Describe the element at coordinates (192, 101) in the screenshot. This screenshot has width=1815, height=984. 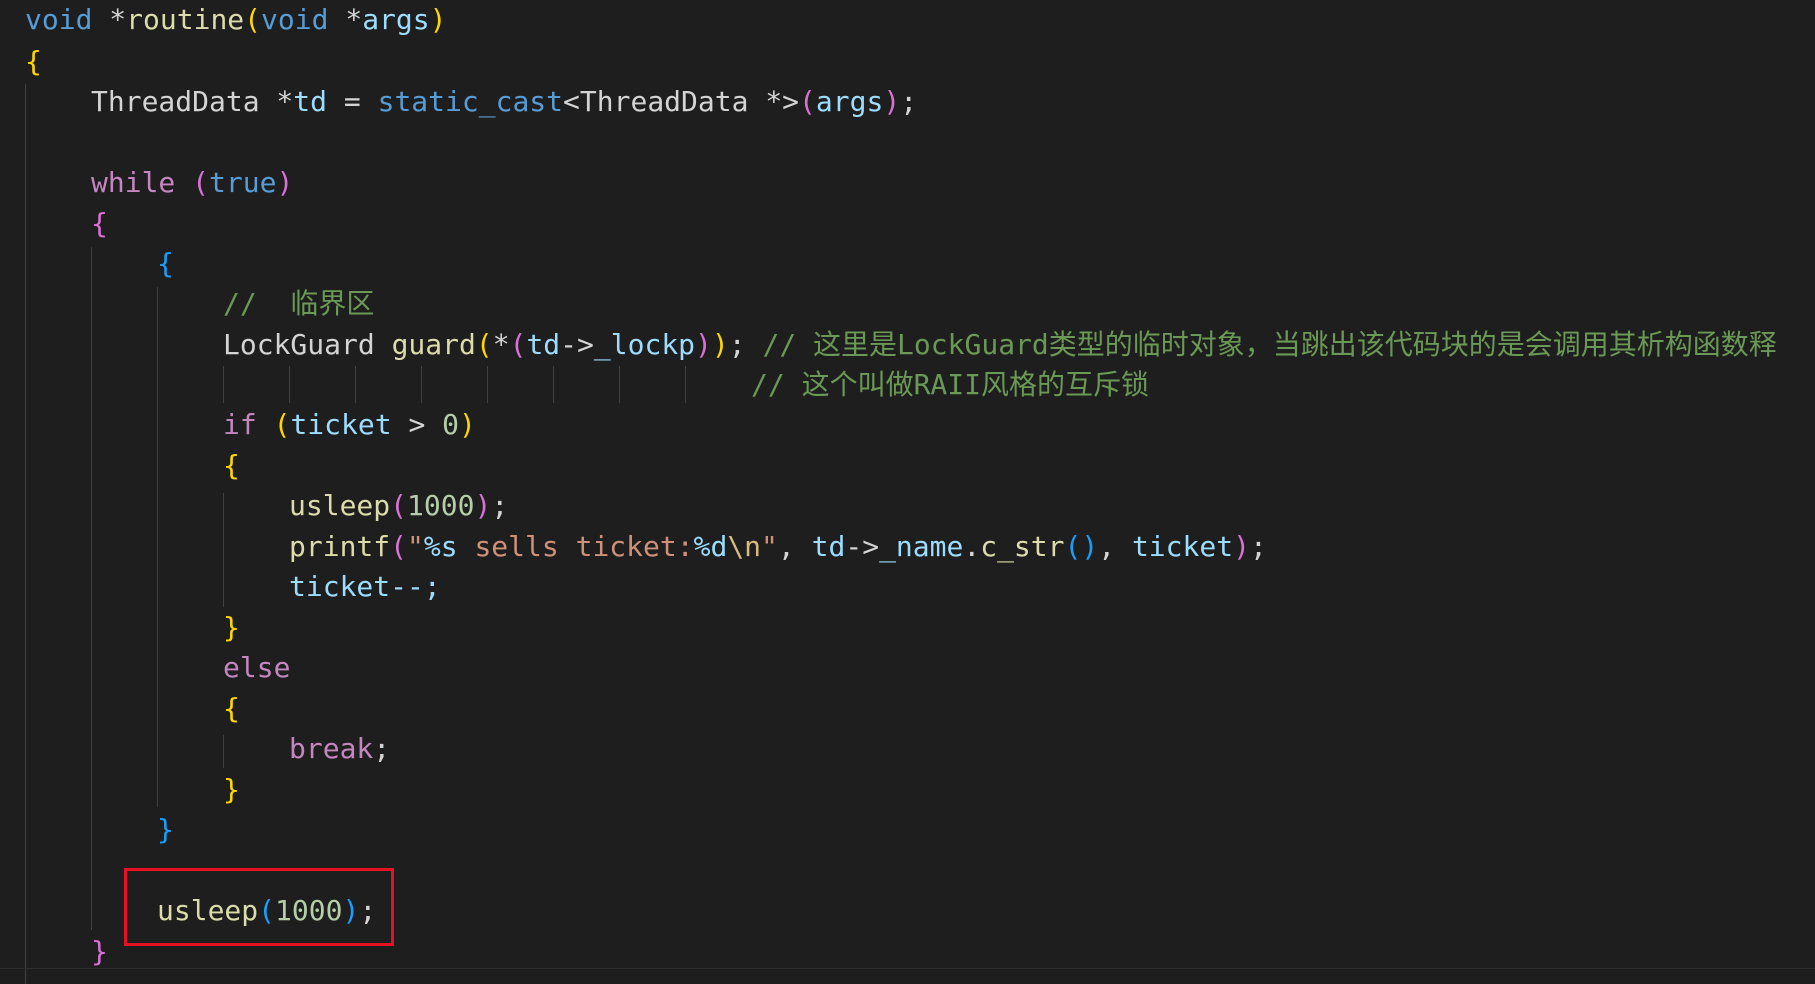
I see `type-token: ThreadData *` at that location.